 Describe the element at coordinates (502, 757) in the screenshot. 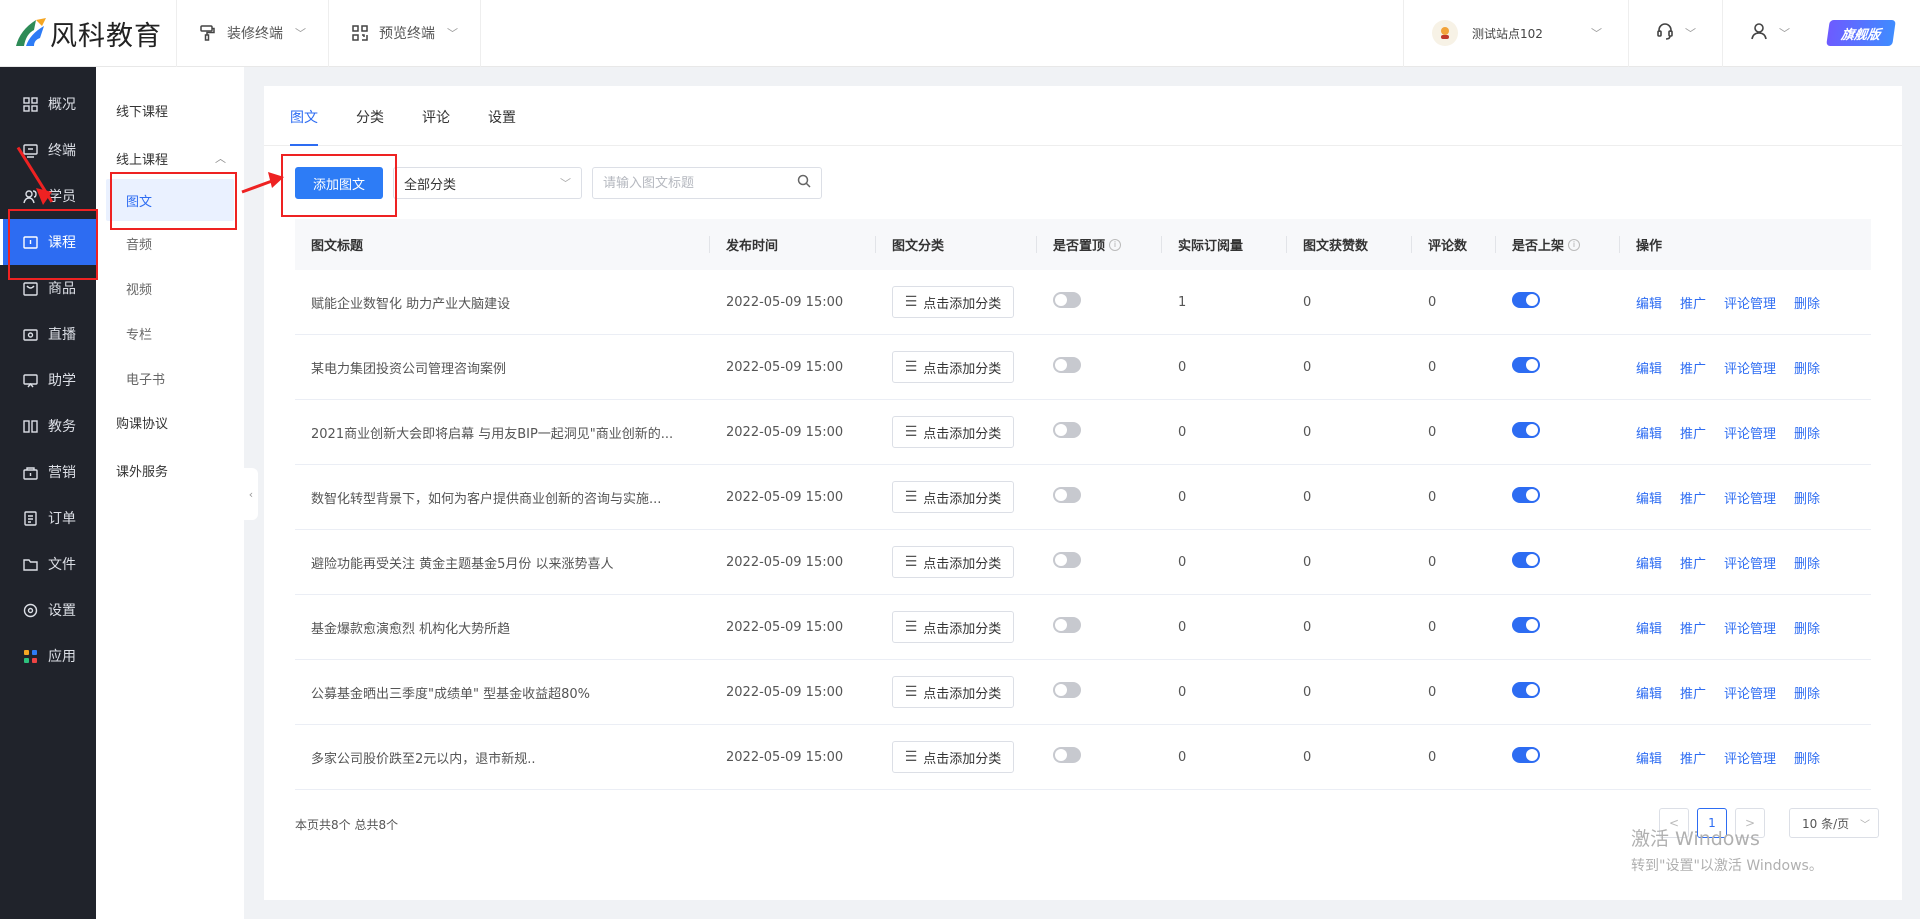

I see `cell-title: 多家公司股价跌至2元以内，退市新规..` at that location.